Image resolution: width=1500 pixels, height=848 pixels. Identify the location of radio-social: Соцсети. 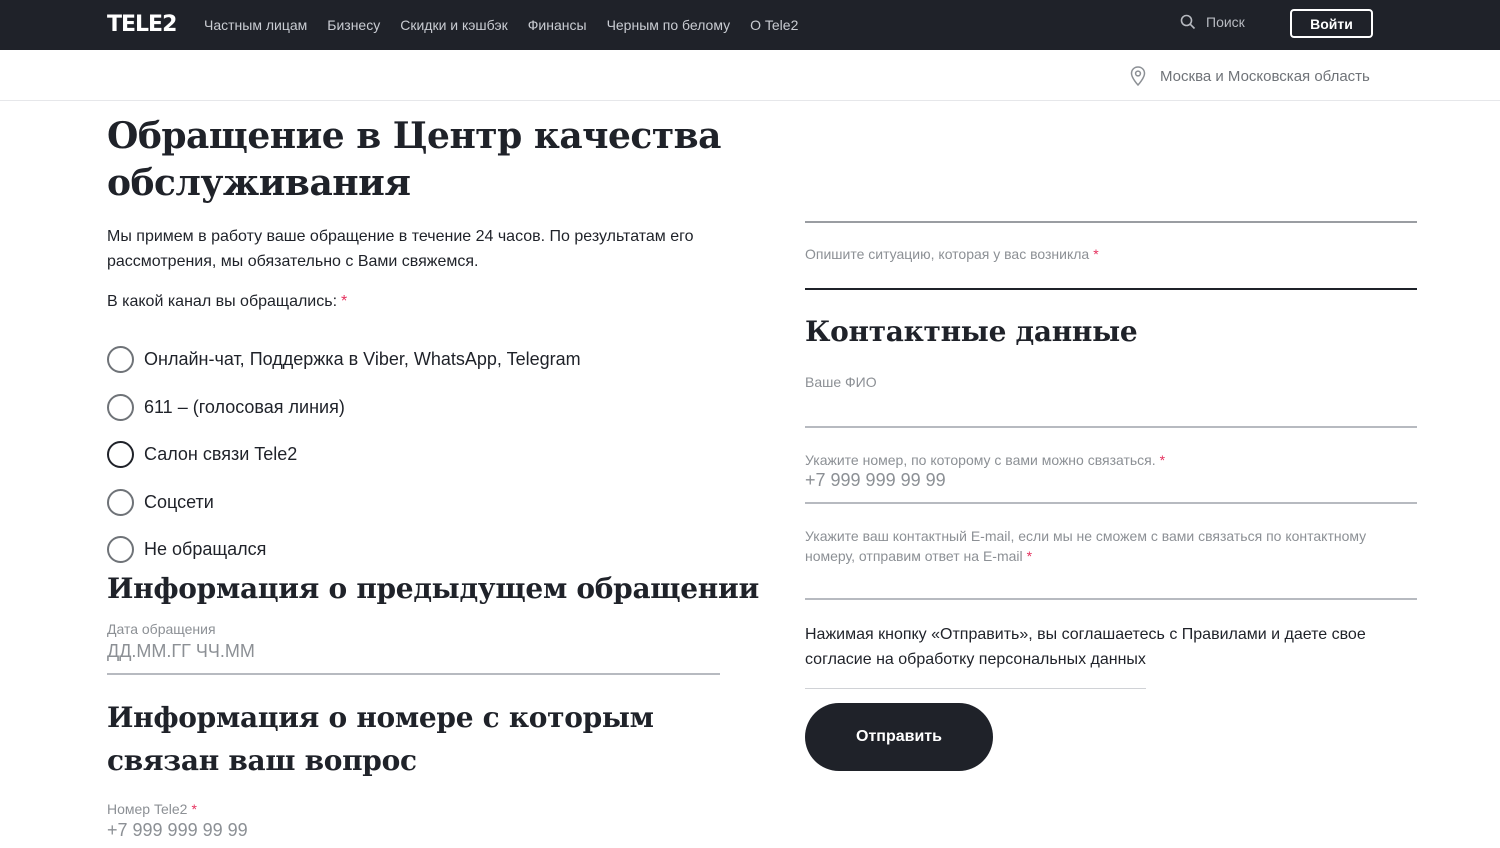
(344, 503).